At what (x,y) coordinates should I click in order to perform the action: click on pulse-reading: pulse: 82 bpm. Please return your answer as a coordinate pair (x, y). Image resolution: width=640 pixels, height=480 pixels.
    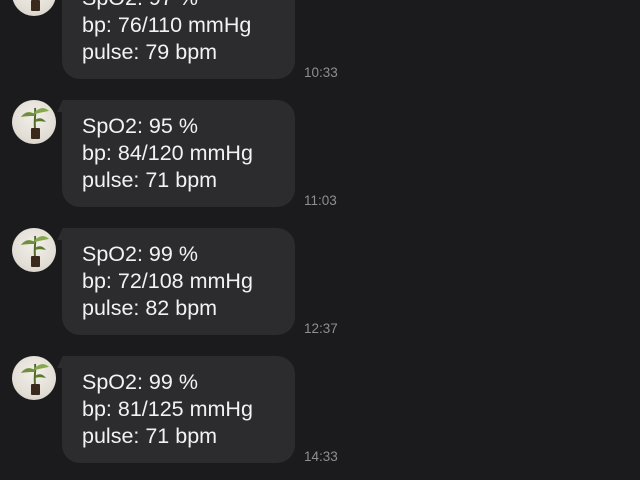
    Looking at the image, I should click on (150, 308).